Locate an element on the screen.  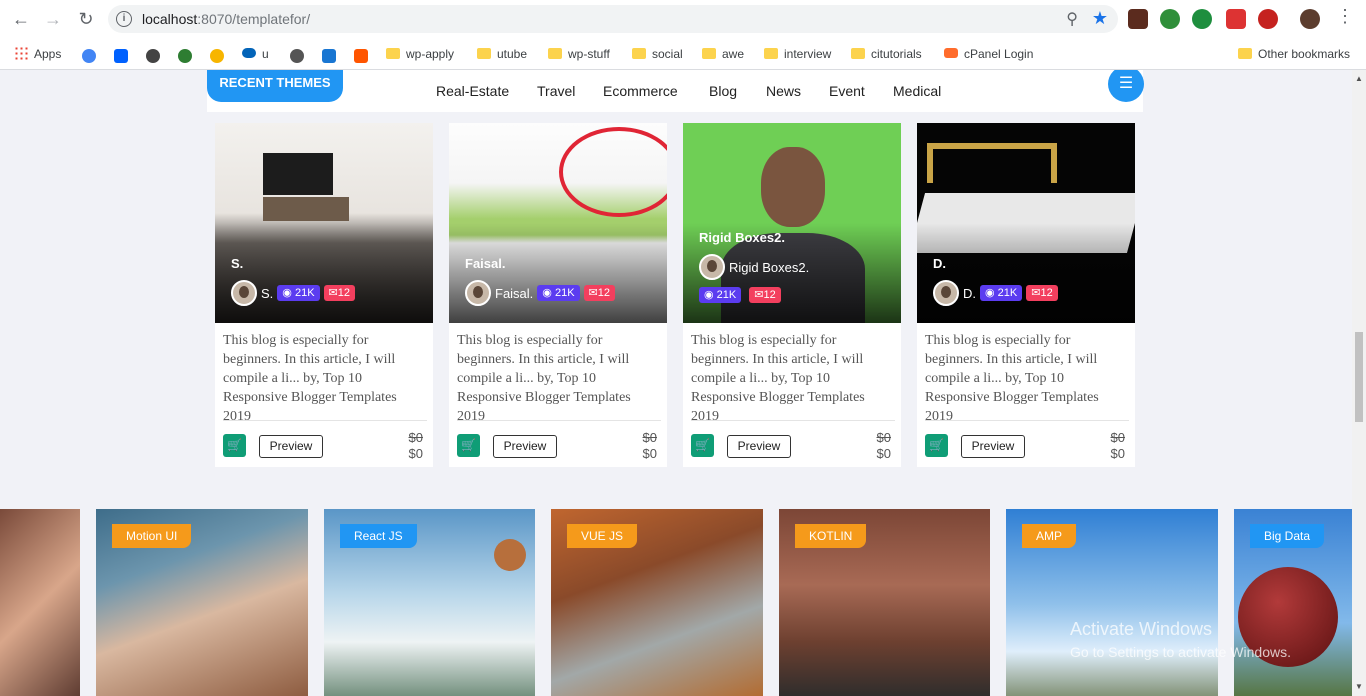
browser-menu-icon: ⋮ is located at coordinates (1345, 16).